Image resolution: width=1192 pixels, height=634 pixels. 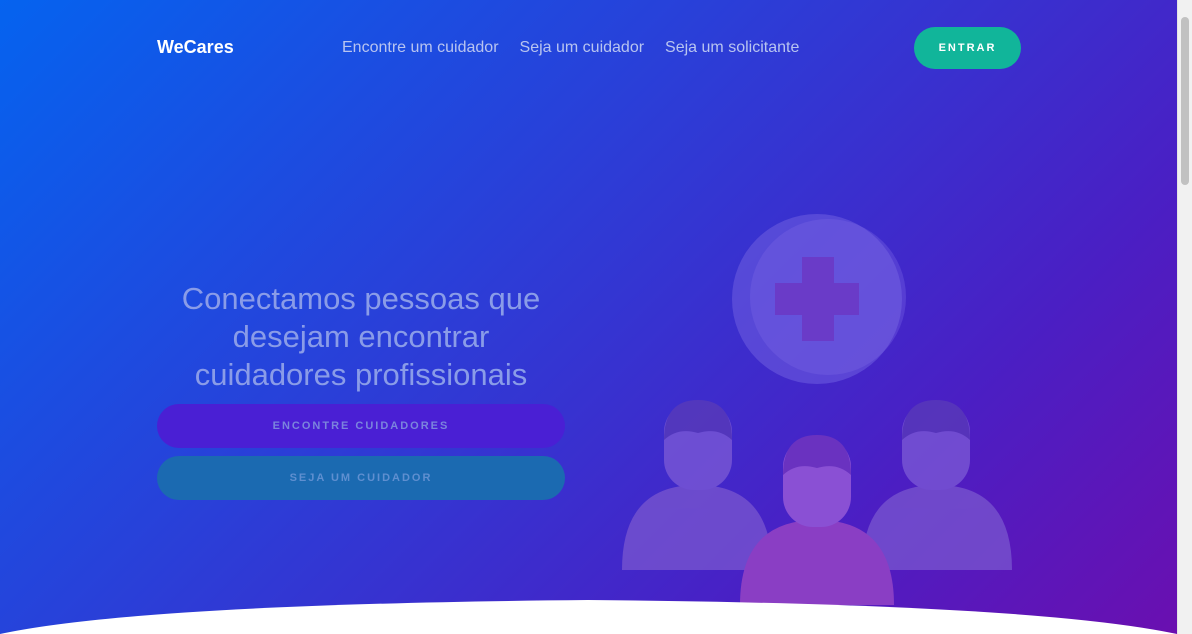 I want to click on vertical-scrollbar, so click(x=1184, y=317).